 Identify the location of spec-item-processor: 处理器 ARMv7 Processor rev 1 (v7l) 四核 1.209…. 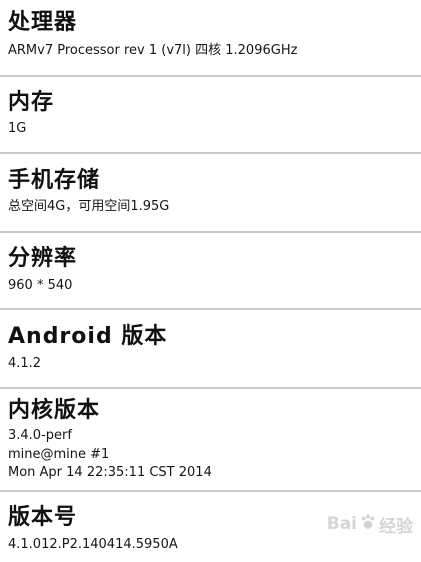
(210, 37).